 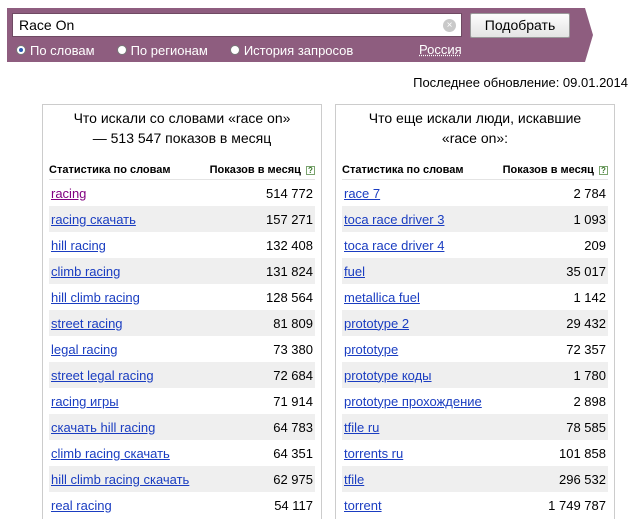 I want to click on table-row: climb racing 131 824, so click(x=182, y=271).